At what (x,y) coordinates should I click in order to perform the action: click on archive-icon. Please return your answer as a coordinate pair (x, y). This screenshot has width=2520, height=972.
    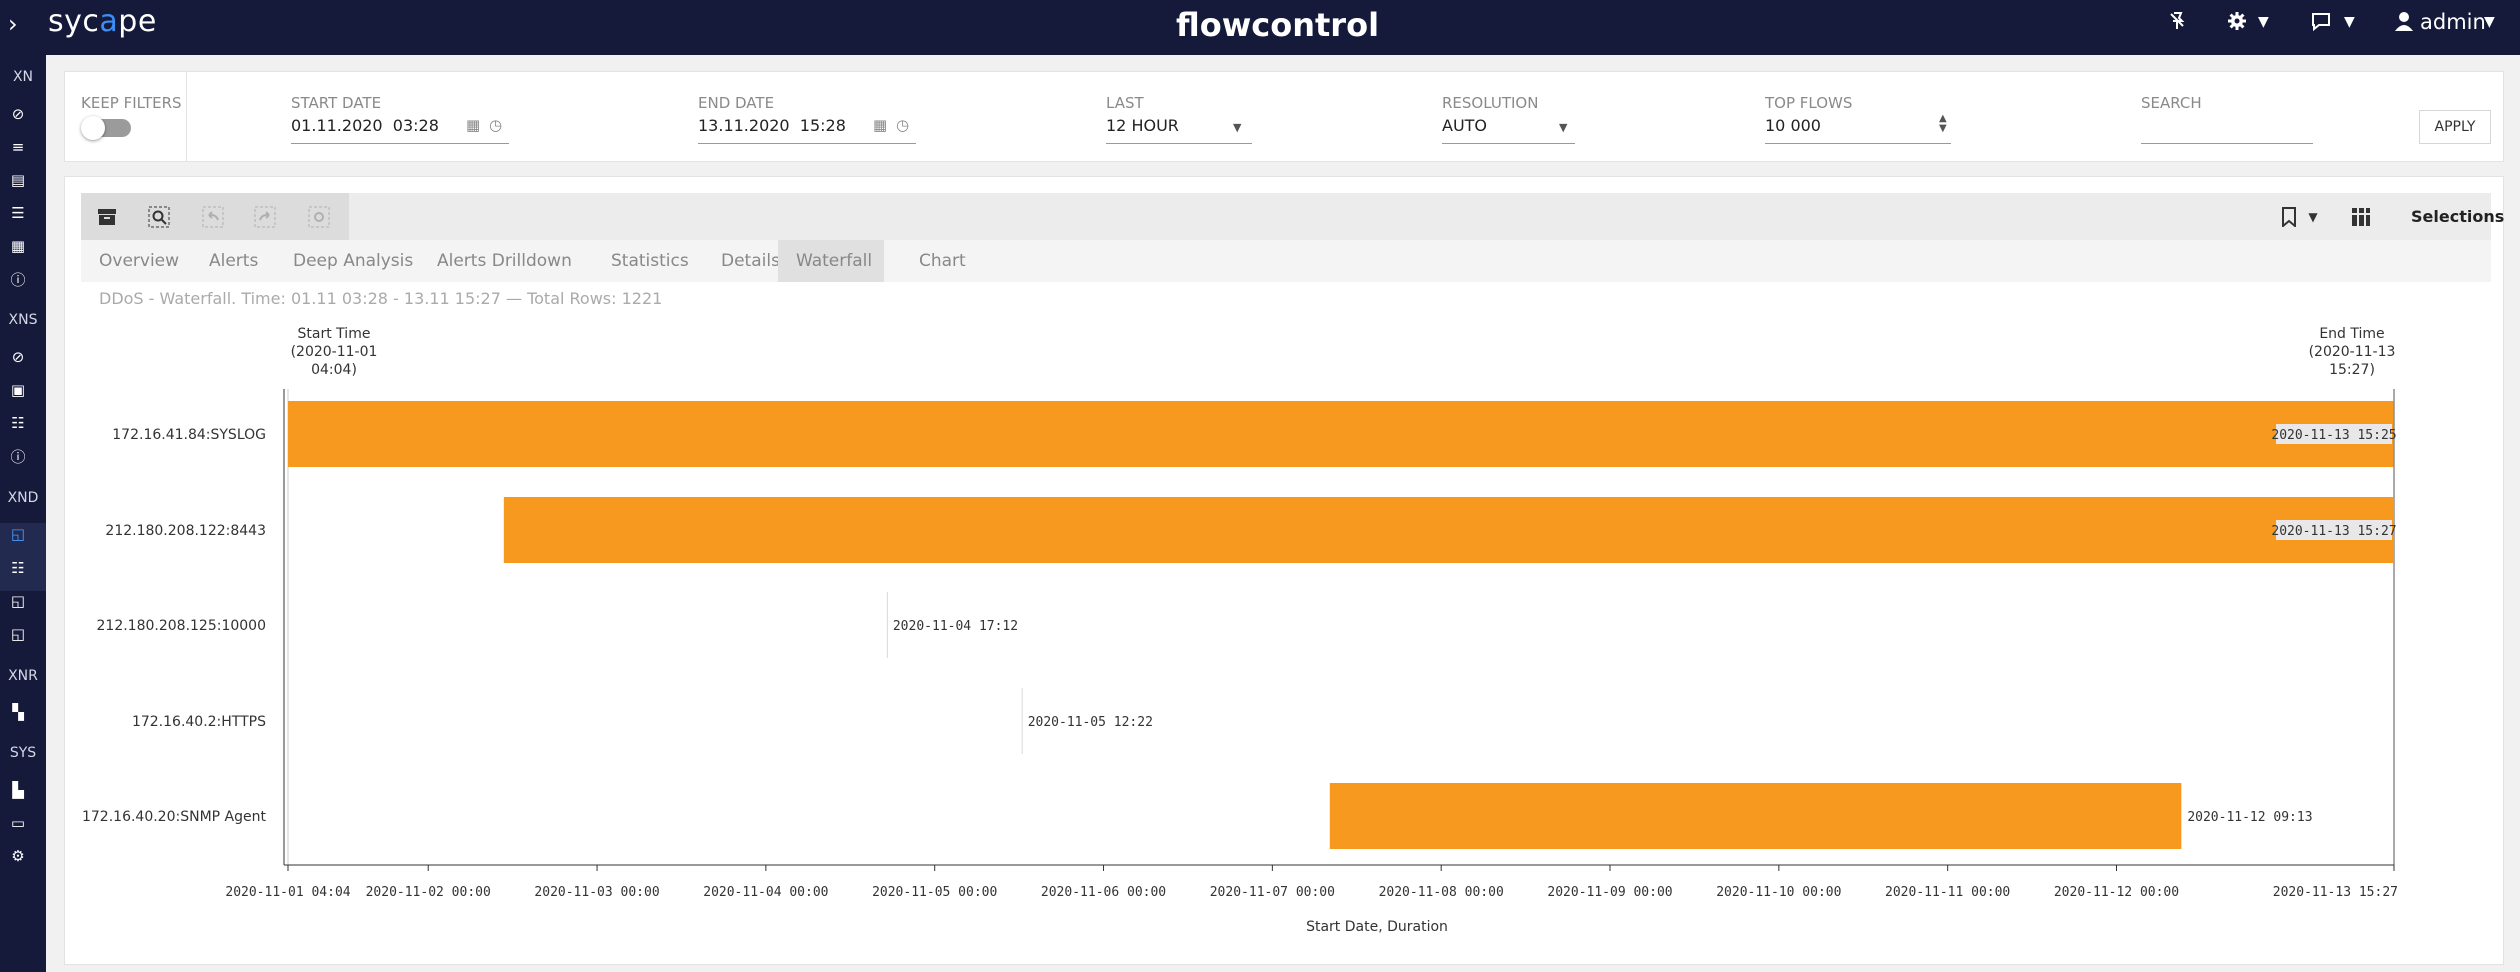
    Looking at the image, I should click on (107, 217).